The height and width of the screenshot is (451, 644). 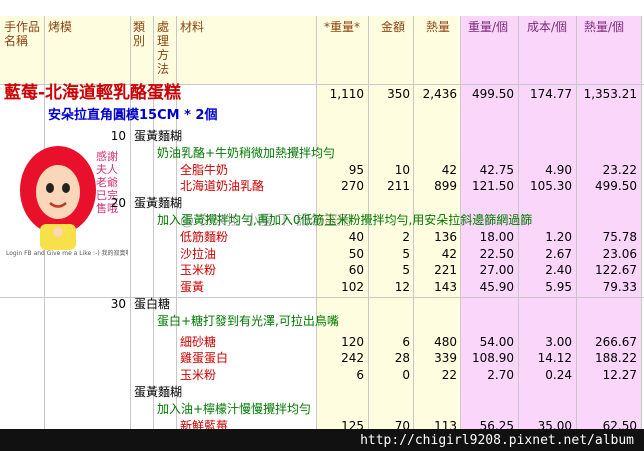 What do you see at coordinates (346, 94) in the screenshot?
I see `total-weight: 1,110` at bounding box center [346, 94].